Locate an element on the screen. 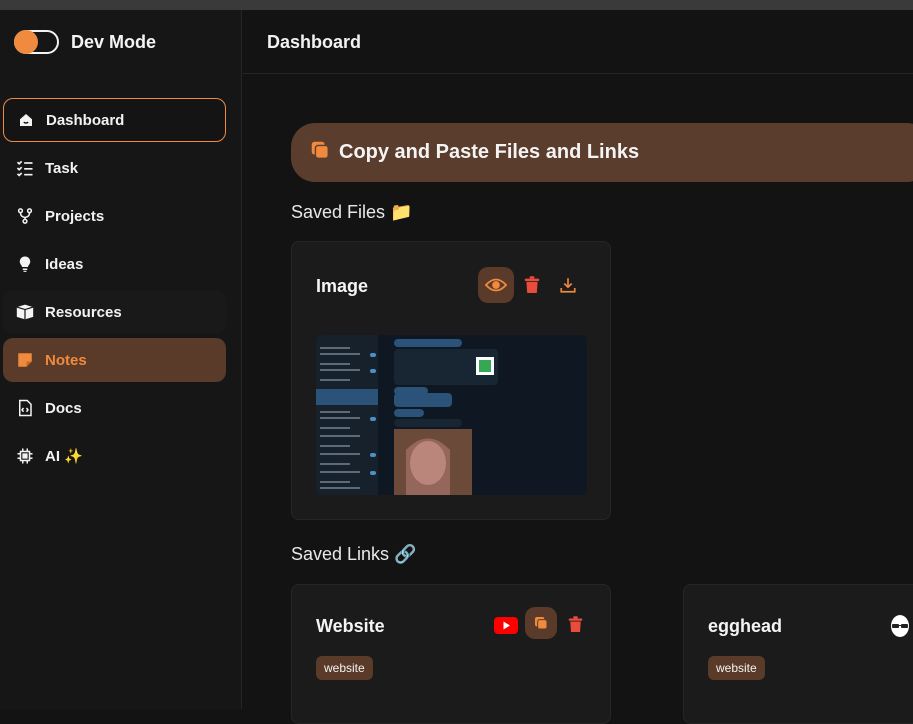 The width and height of the screenshot is (913, 724). sidebar-item-notes: Notes is located at coordinates (114, 360).